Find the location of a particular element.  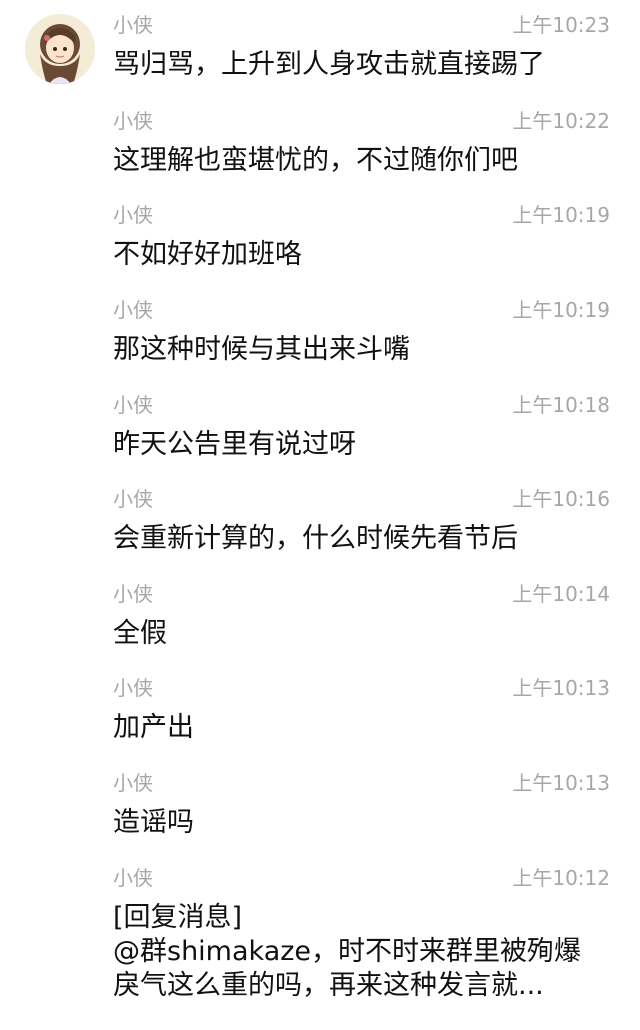

message-text-line: 造谣吗 is located at coordinates (153, 822).